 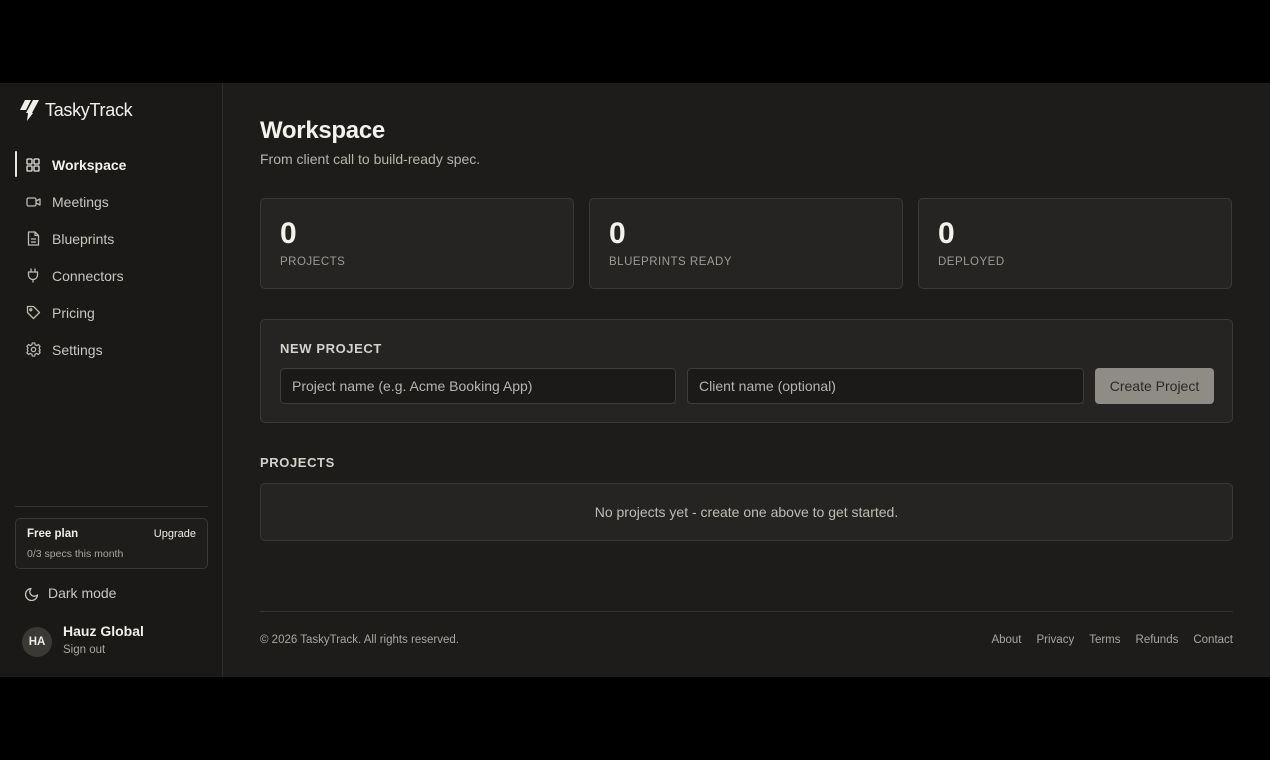 I want to click on document-icon, so click(x=33, y=239).